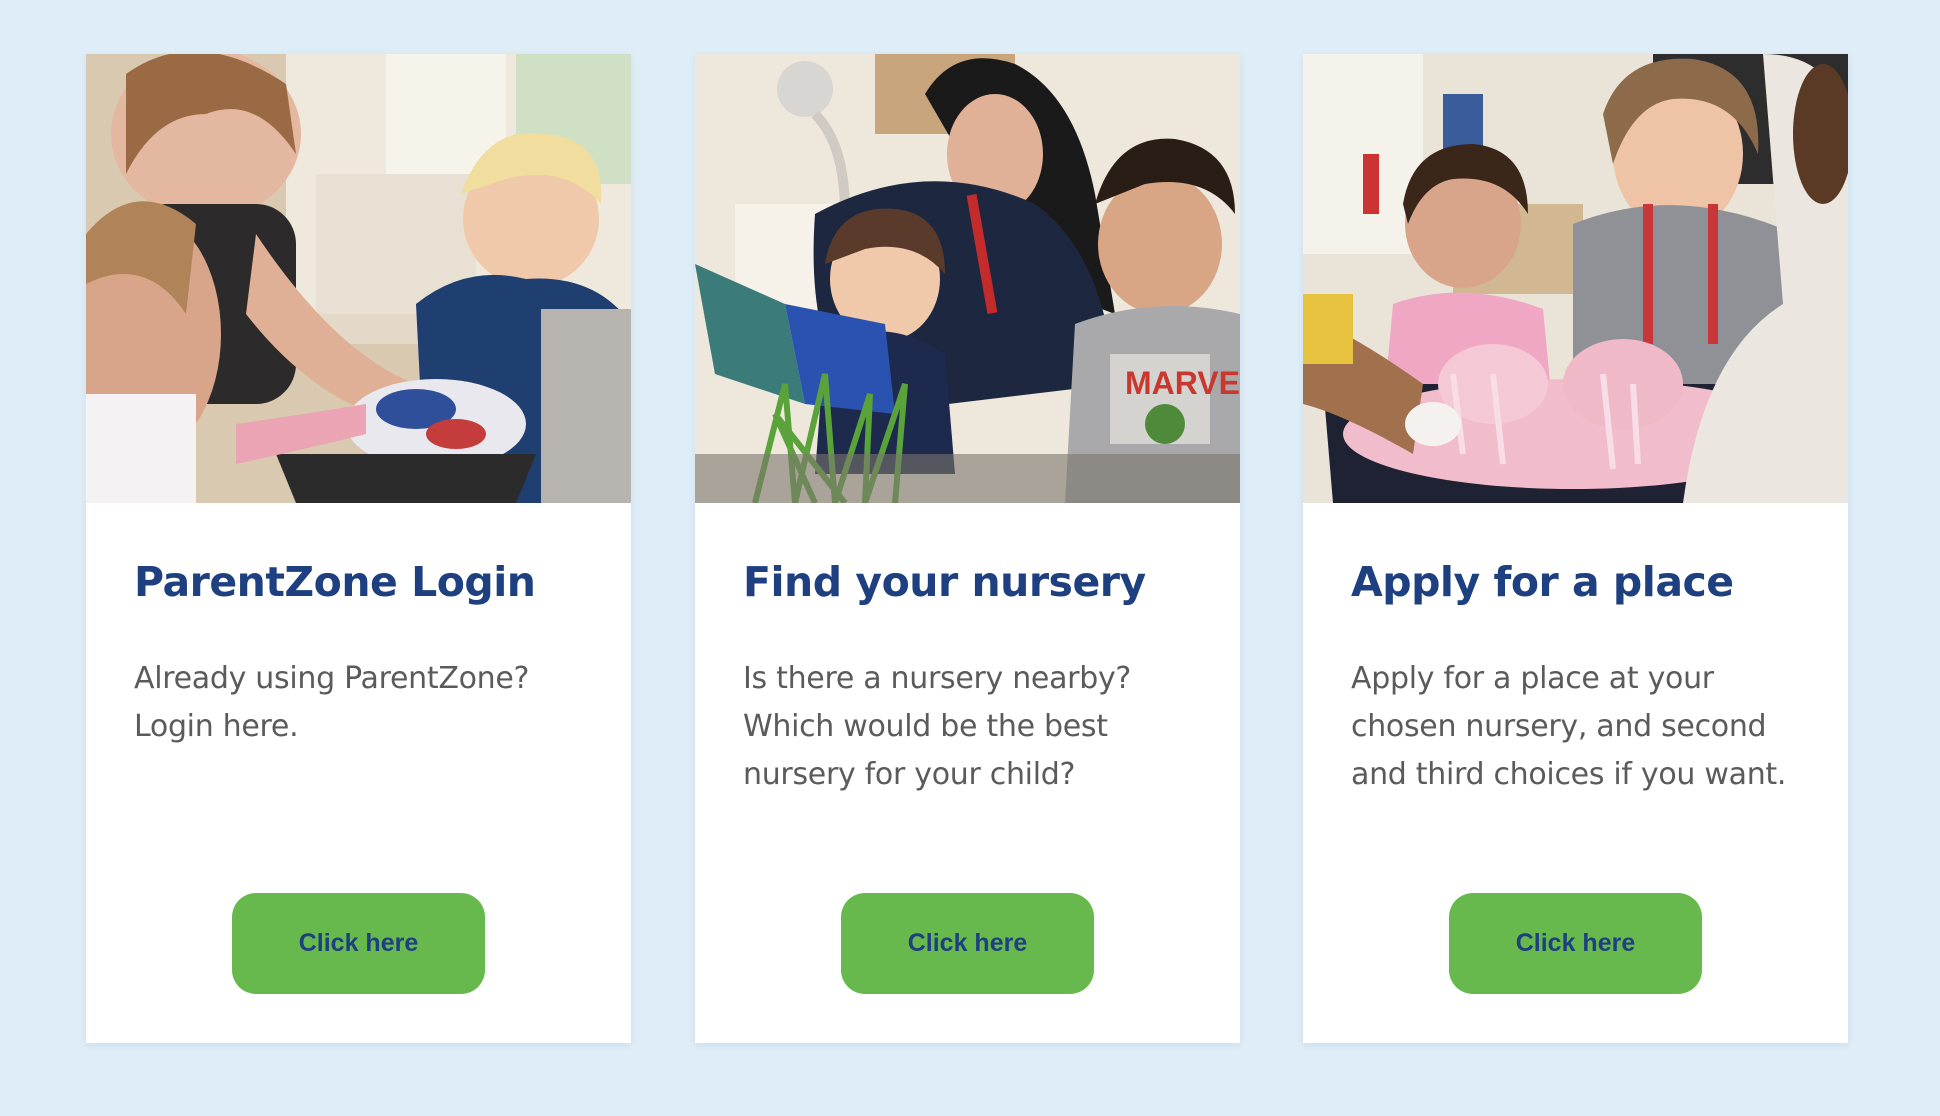 Image resolution: width=1940 pixels, height=1116 pixels. I want to click on apply-for-a-place-button: Click here, so click(1575, 943).